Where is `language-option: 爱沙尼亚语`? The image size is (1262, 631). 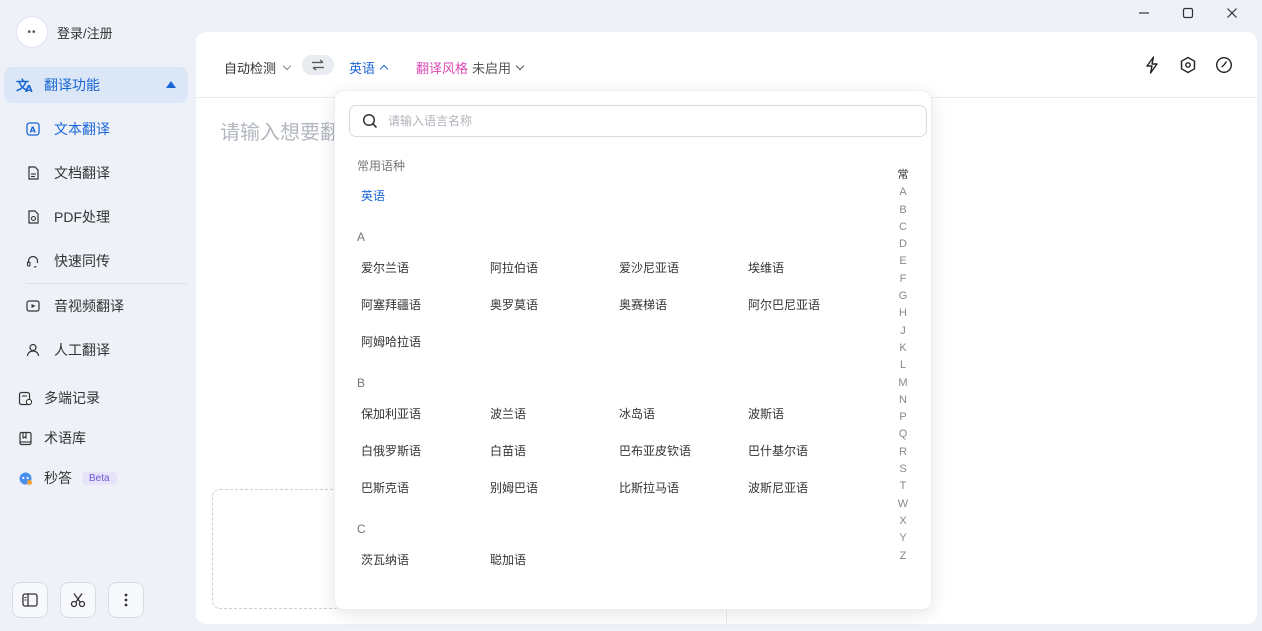
language-option: 爱沙尼亚语 is located at coordinates (649, 267).